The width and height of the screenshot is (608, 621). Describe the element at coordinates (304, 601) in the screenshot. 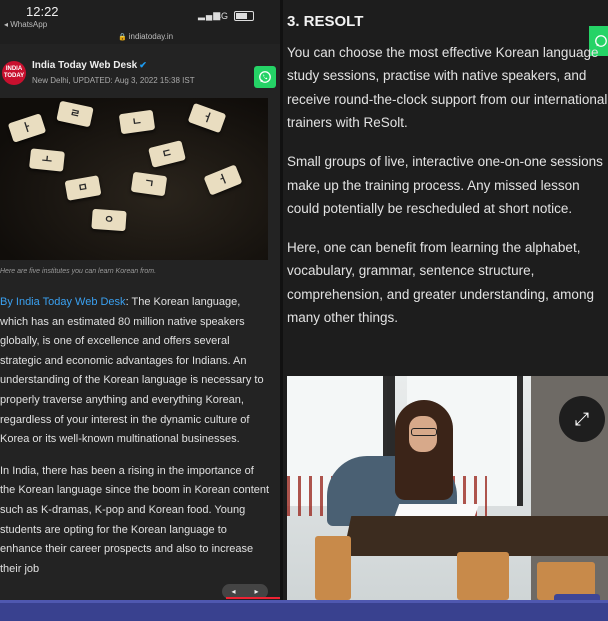

I see `bottom-bar-highlight` at that location.